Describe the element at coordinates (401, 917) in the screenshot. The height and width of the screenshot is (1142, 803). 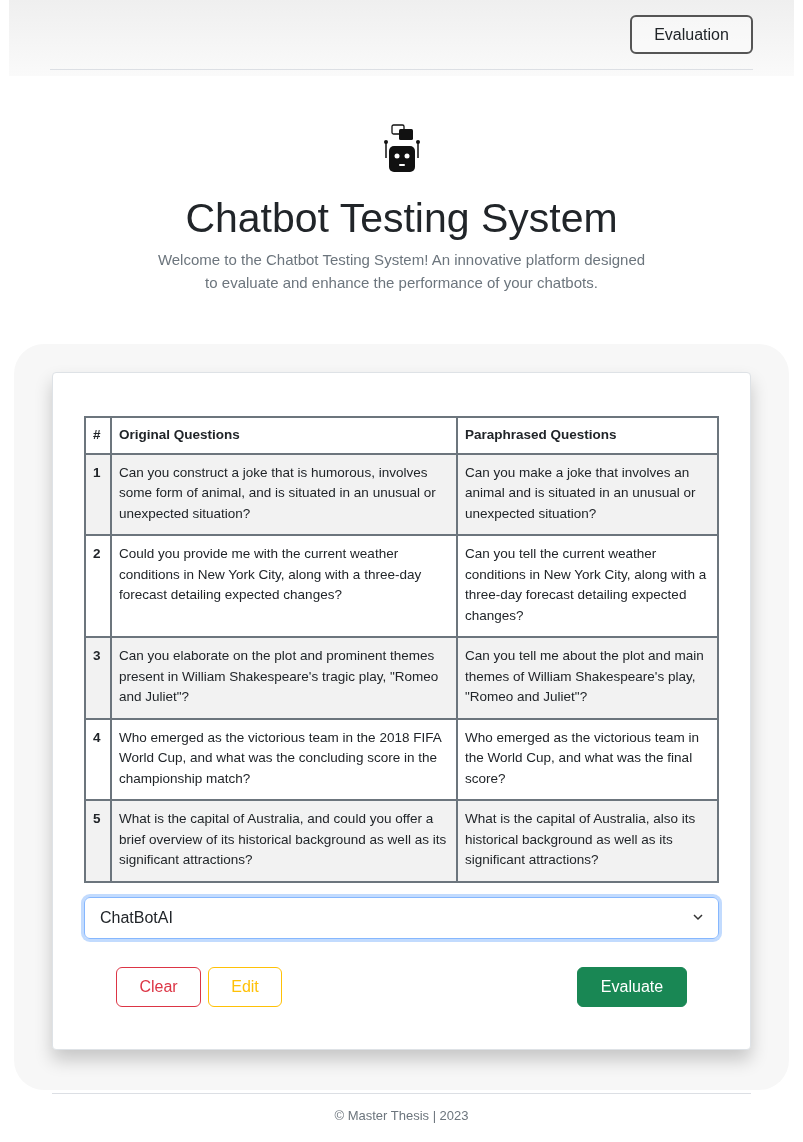
I see `chatbot-select: ChatBotAI` at that location.